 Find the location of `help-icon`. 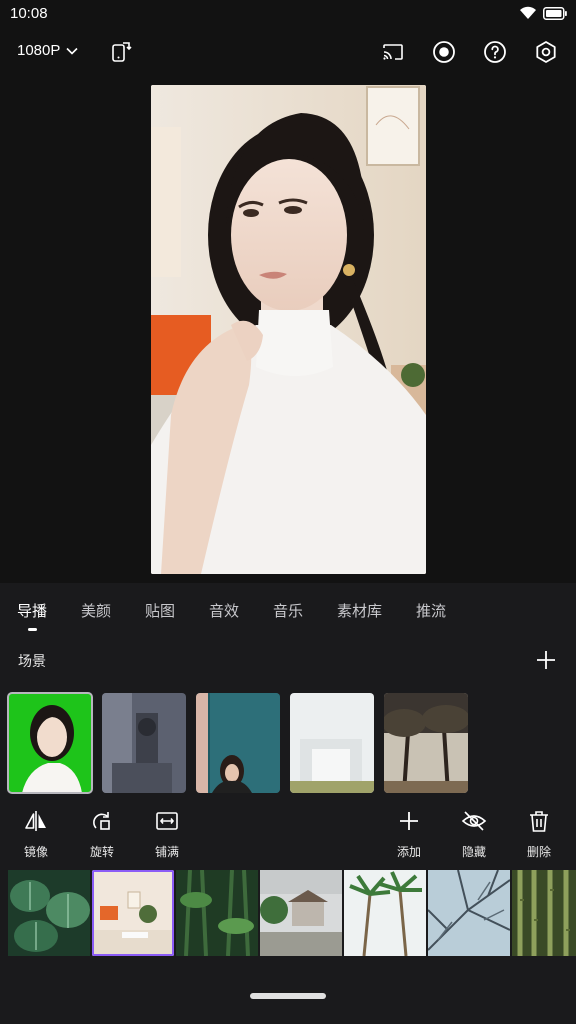

help-icon is located at coordinates (495, 52).